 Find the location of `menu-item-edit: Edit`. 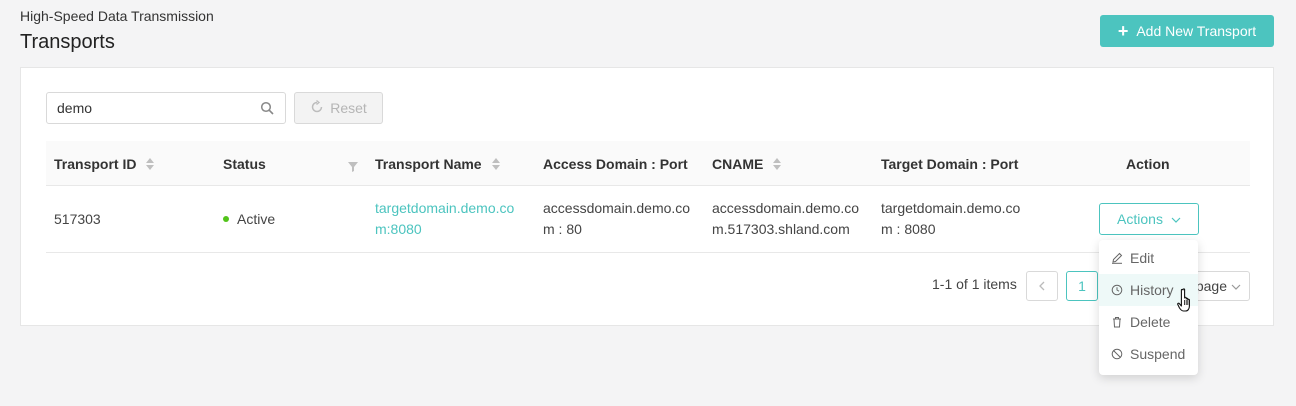

menu-item-edit: Edit is located at coordinates (1148, 258).